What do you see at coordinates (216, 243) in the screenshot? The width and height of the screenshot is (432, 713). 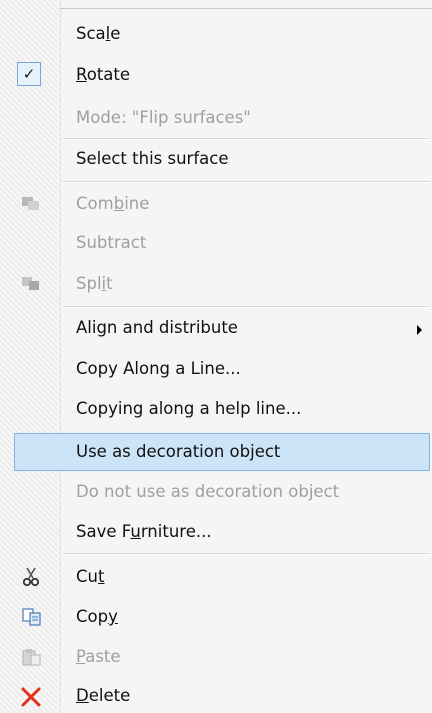 I see `menu-item-subtract: Subtract` at bounding box center [216, 243].